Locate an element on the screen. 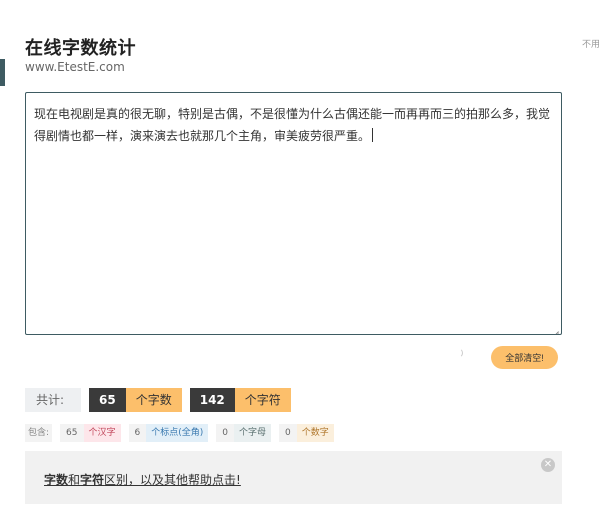  clear-all-button: 全部清空! is located at coordinates (524, 357).